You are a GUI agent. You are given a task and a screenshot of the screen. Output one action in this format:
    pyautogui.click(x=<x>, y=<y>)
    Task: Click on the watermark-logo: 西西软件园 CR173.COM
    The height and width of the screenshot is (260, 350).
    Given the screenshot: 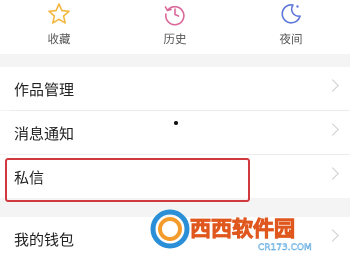 What is the action you would take?
    pyautogui.click(x=249, y=230)
    